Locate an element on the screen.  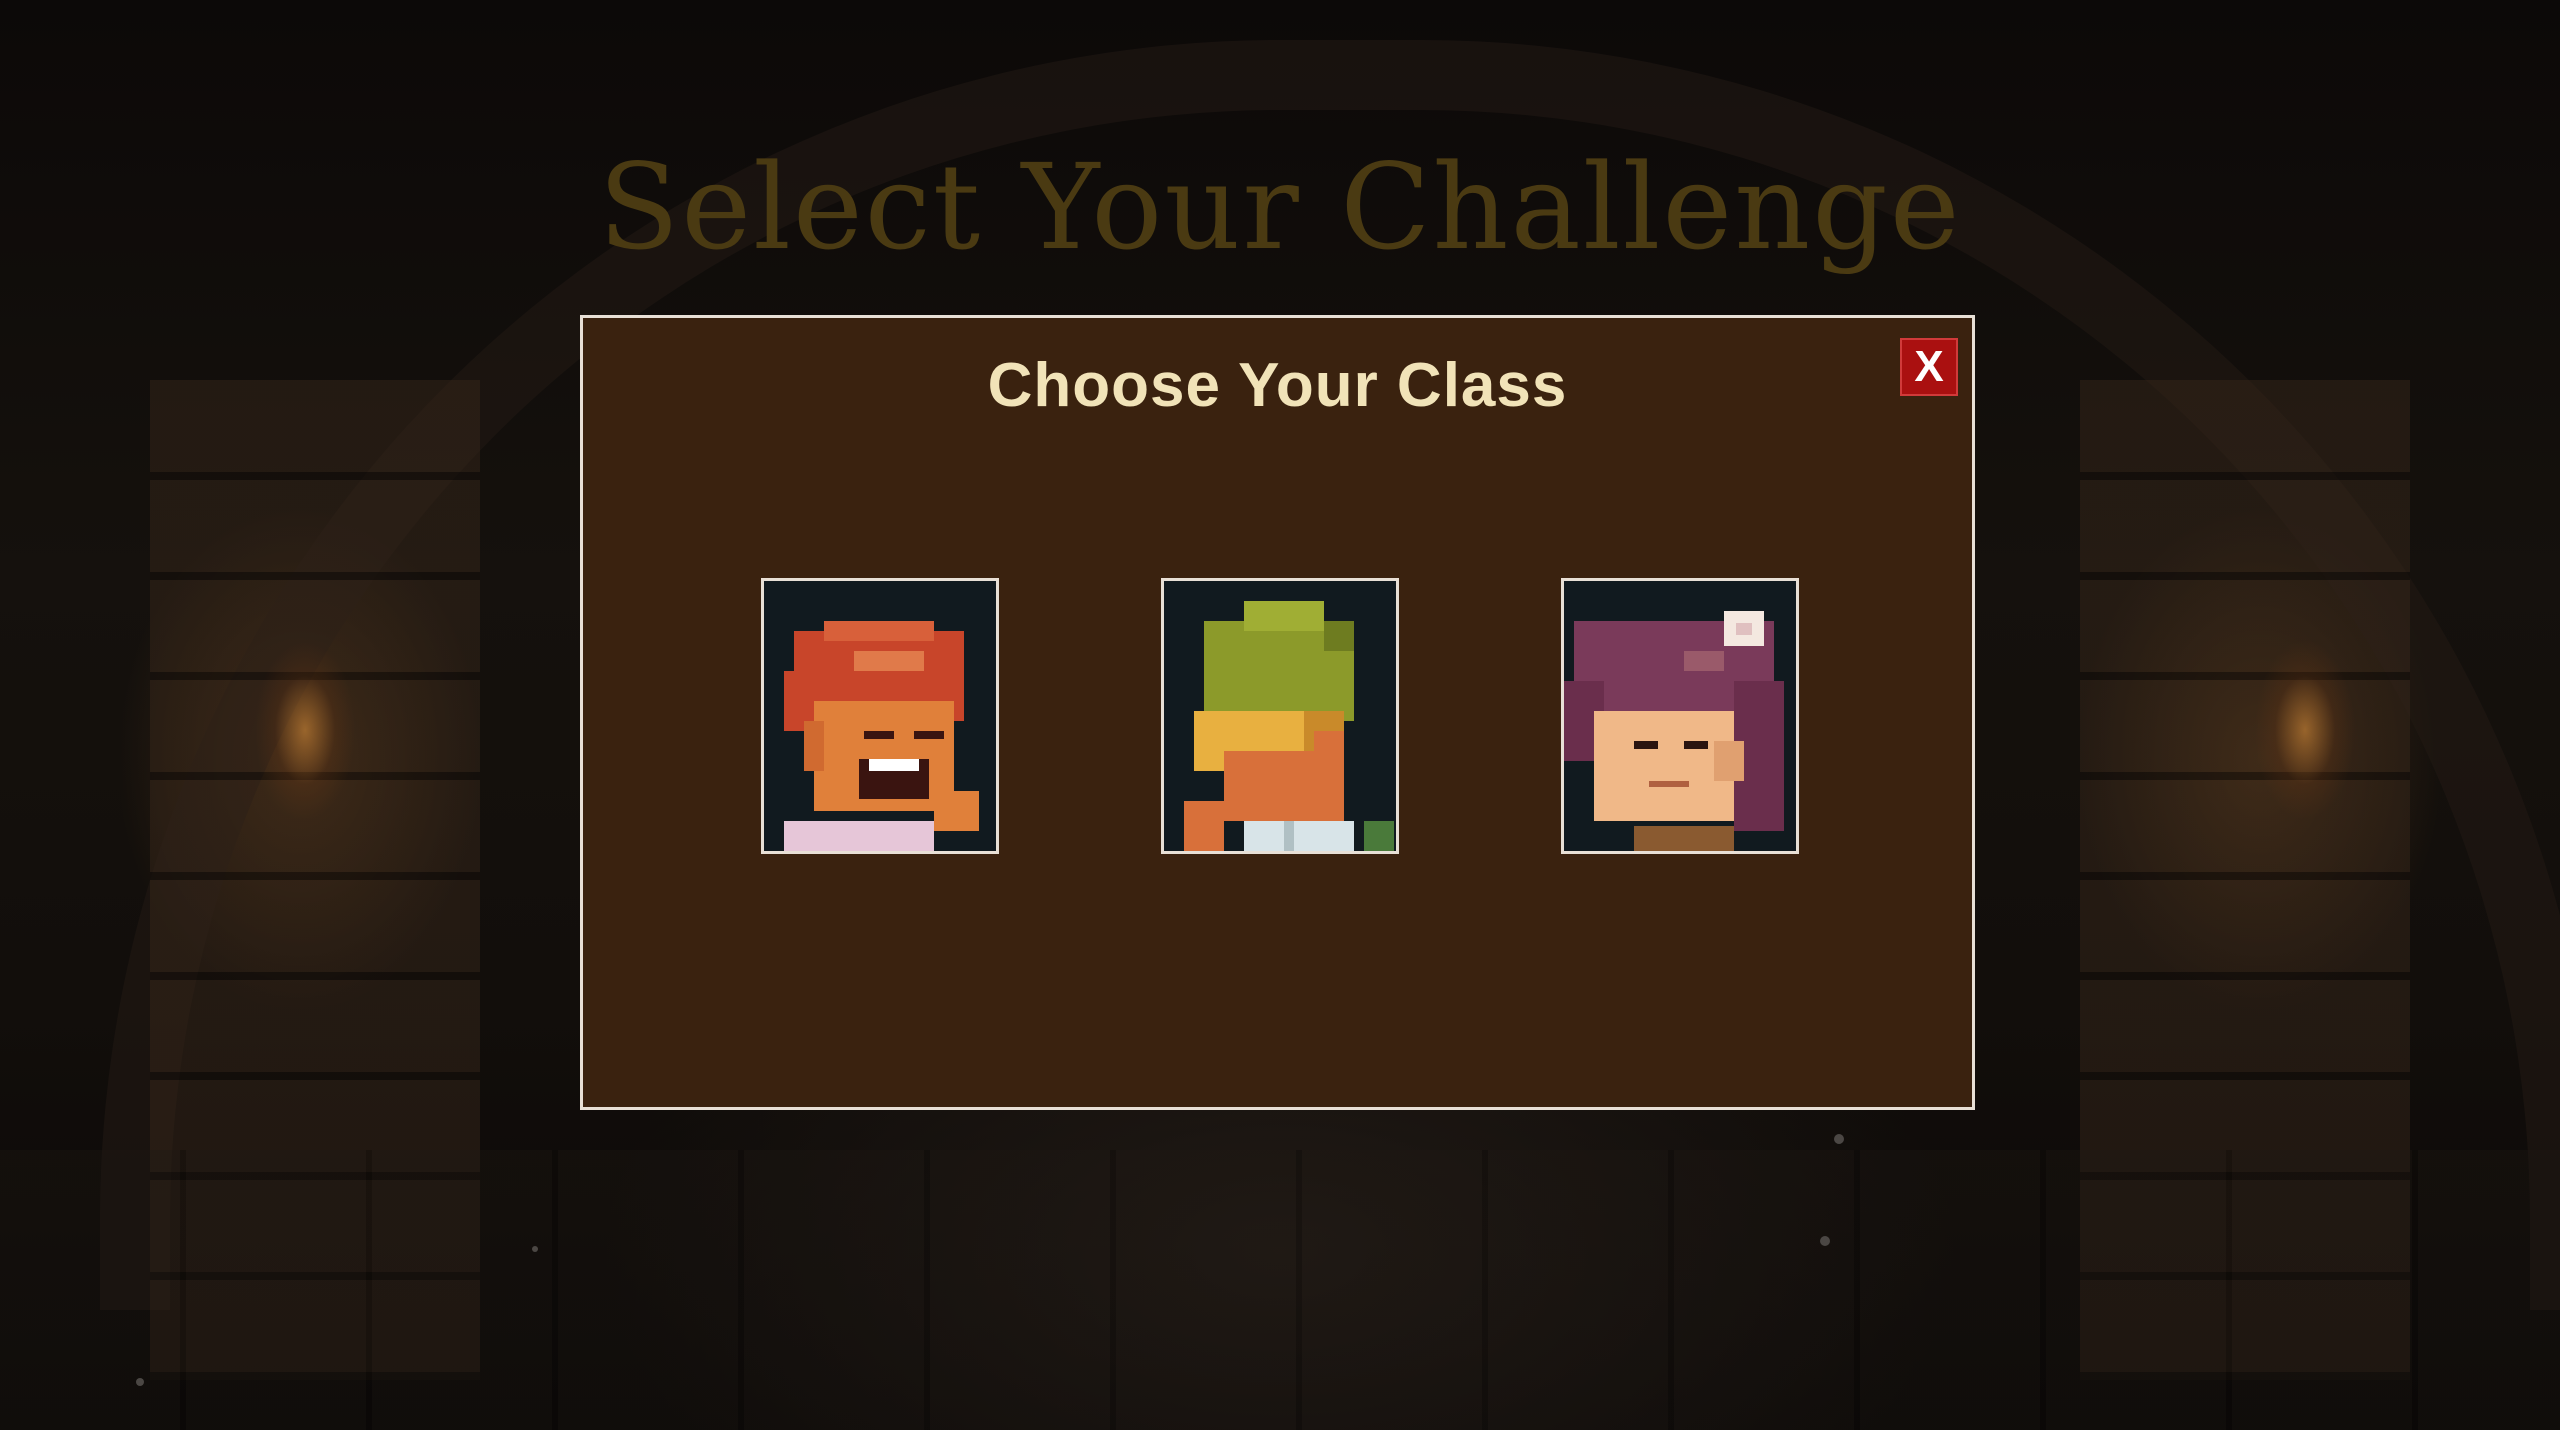
dialog-title: Choose Your Class is located at coordinates (1277, 385).